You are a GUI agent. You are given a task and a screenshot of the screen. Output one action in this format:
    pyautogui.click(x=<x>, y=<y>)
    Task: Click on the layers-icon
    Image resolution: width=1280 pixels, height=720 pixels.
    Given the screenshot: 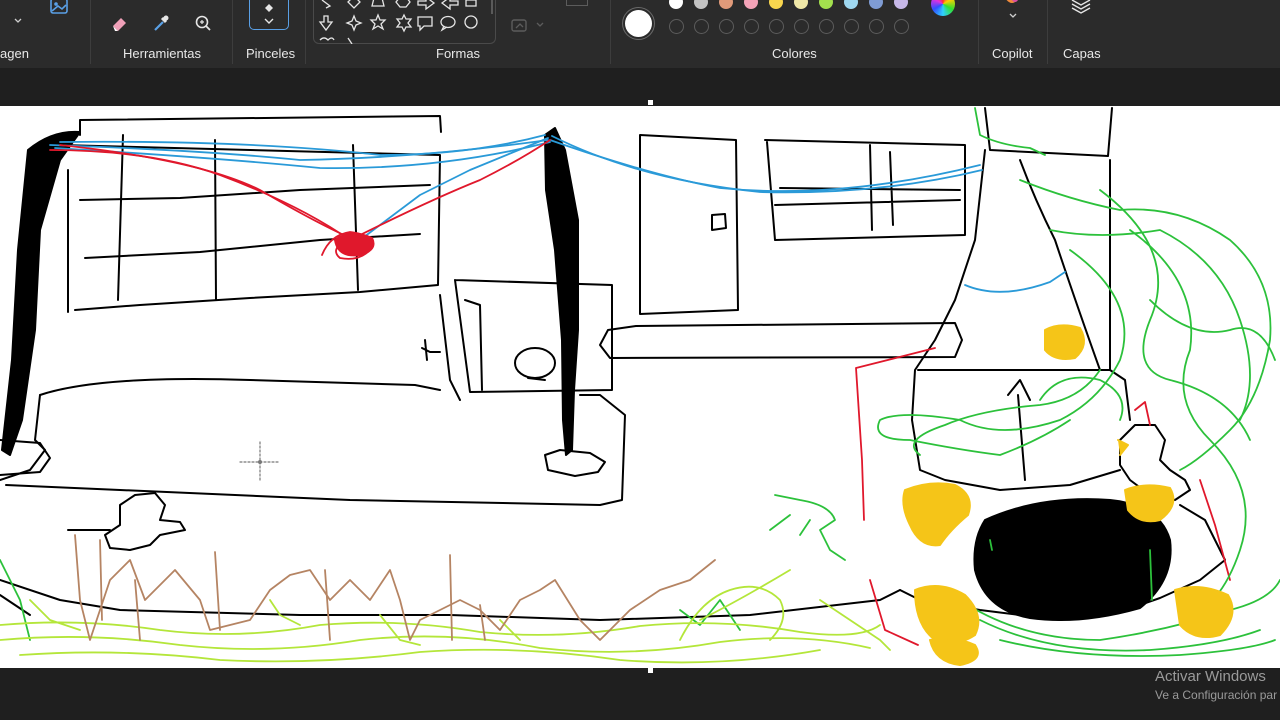 What is the action you would take?
    pyautogui.click(x=1081, y=10)
    